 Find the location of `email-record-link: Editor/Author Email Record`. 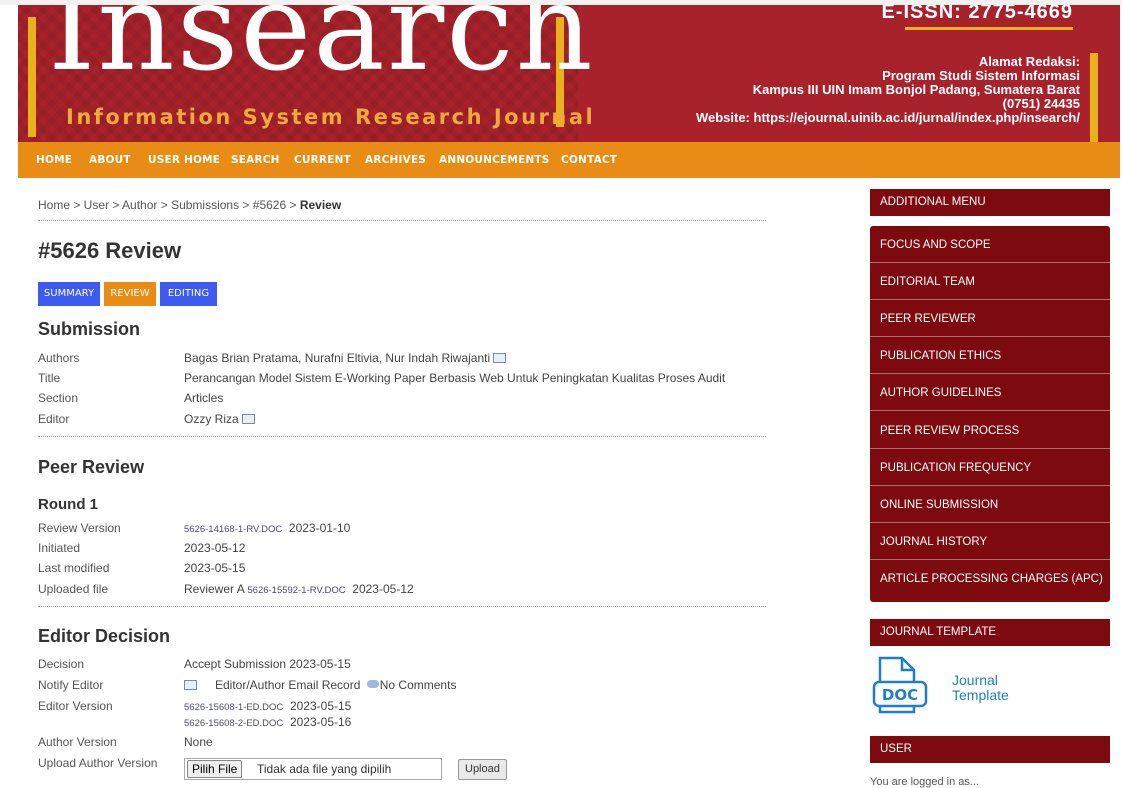

email-record-link: Editor/Author Email Record is located at coordinates (287, 685).